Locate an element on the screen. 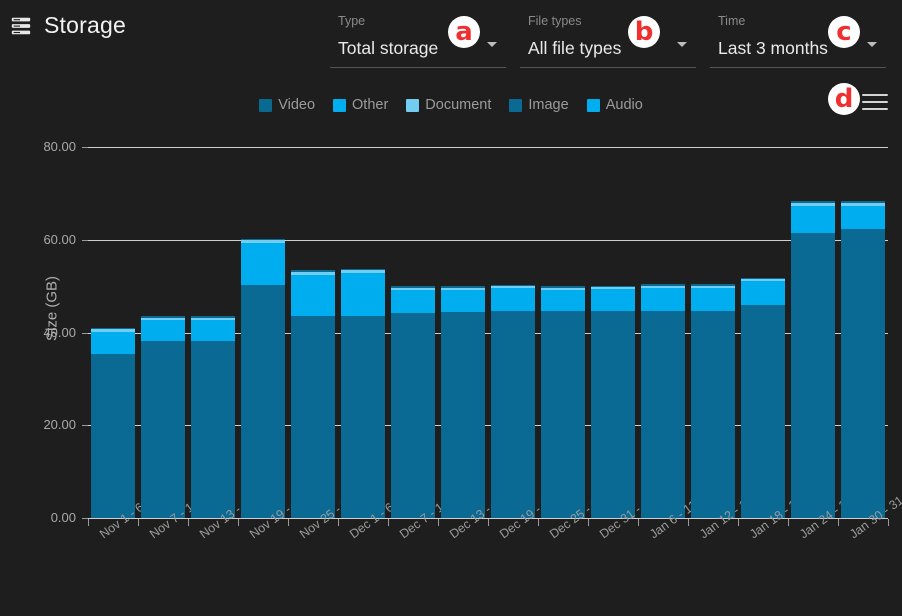  annotation-badge-c: c is located at coordinates (844, 32).